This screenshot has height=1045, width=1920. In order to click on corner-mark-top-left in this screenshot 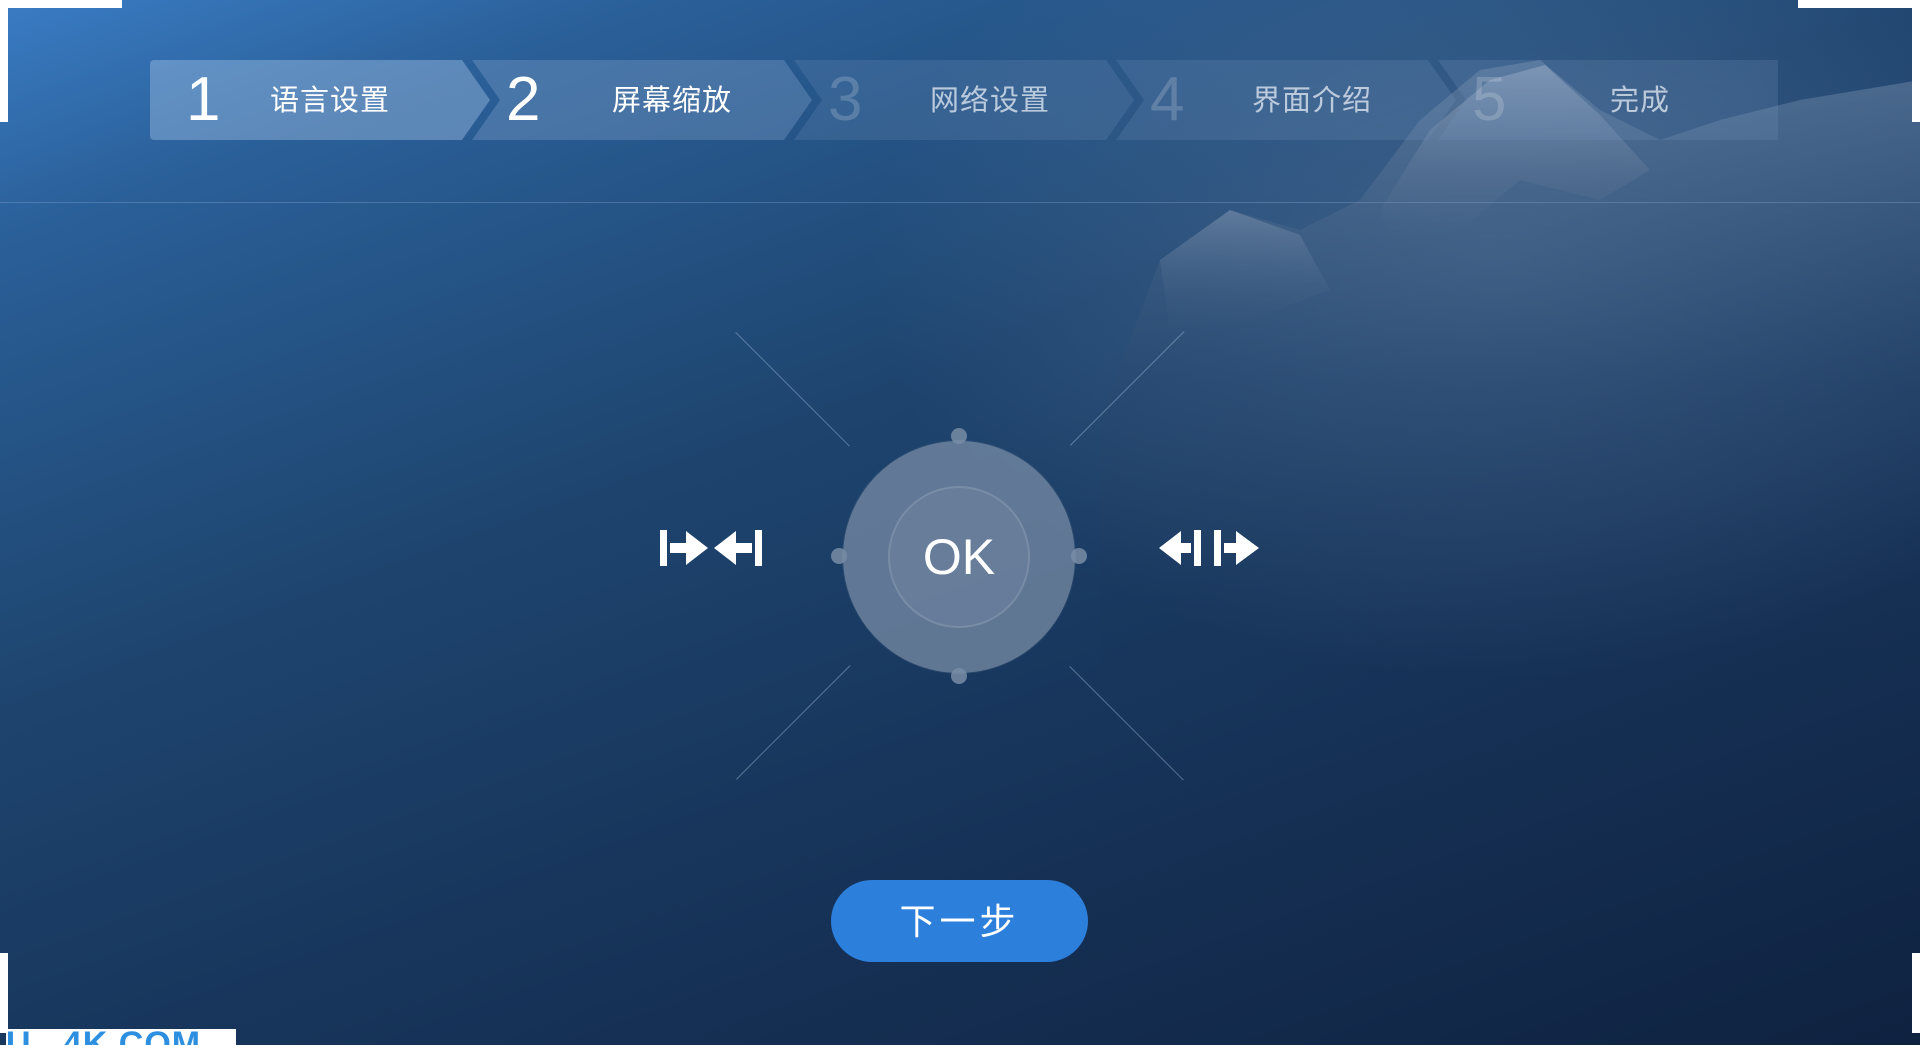, I will do `click(61, 4)`.